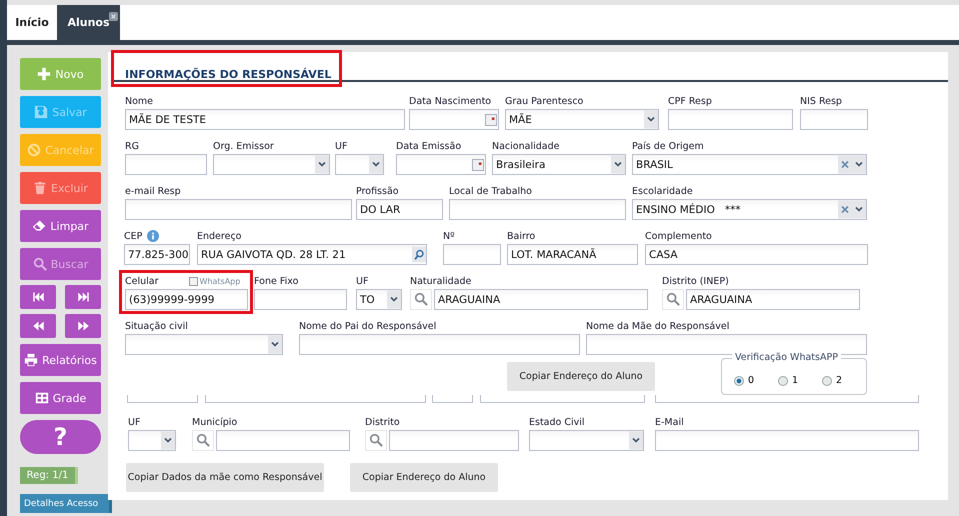  Describe the element at coordinates (756, 254) in the screenshot. I see `input-field: CASA` at that location.